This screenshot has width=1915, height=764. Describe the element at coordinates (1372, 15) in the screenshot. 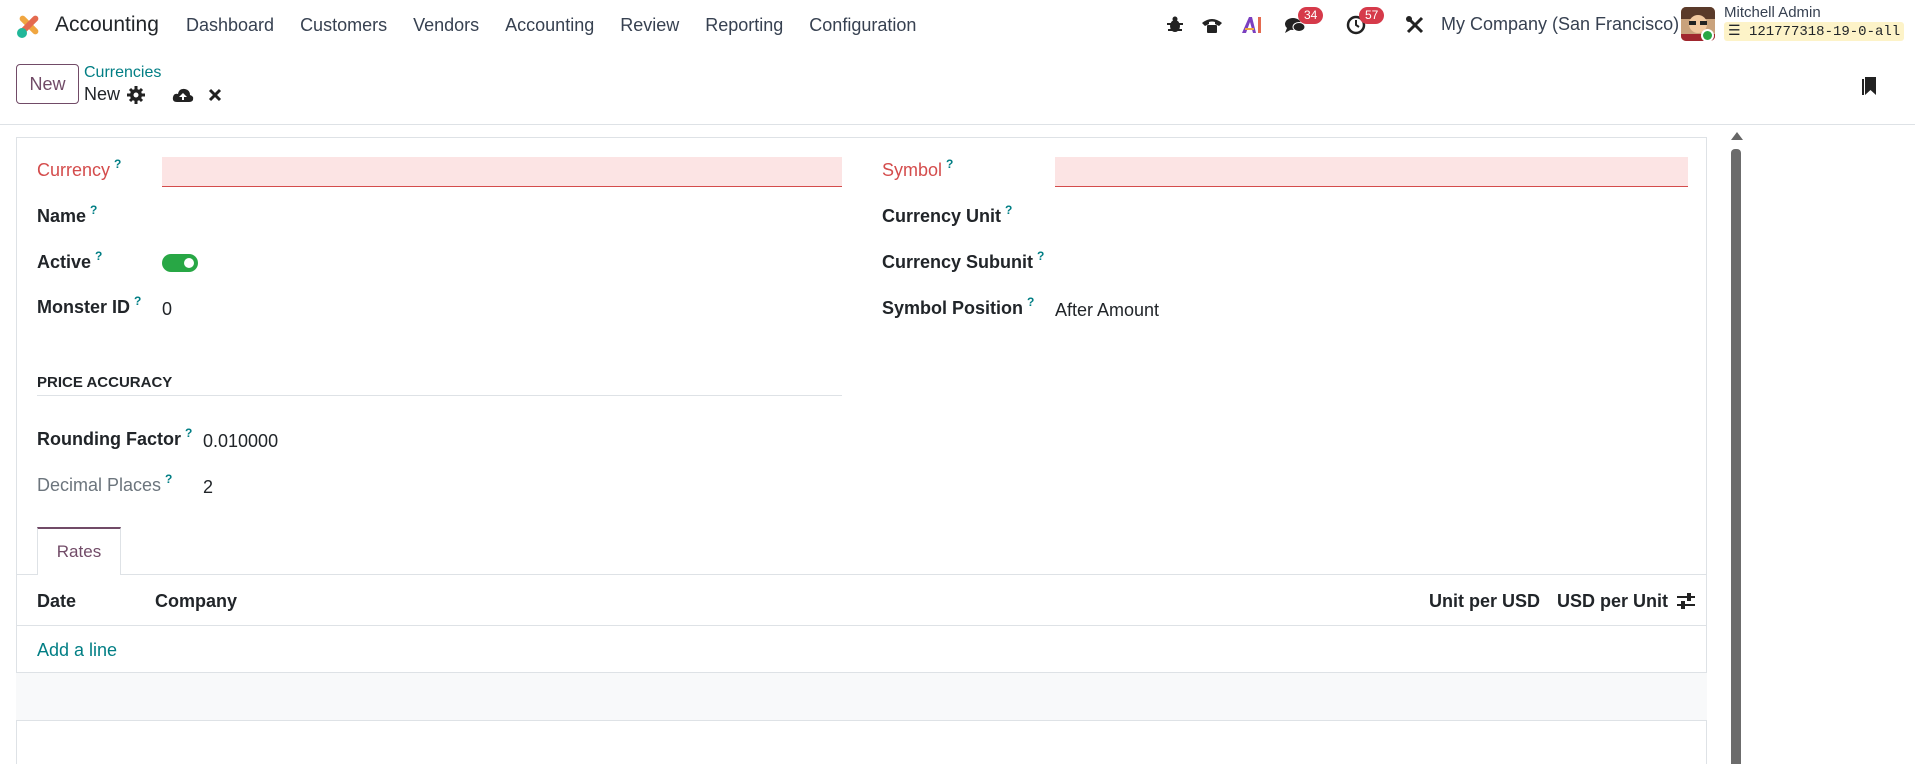

I see `activities-badge: 57` at that location.